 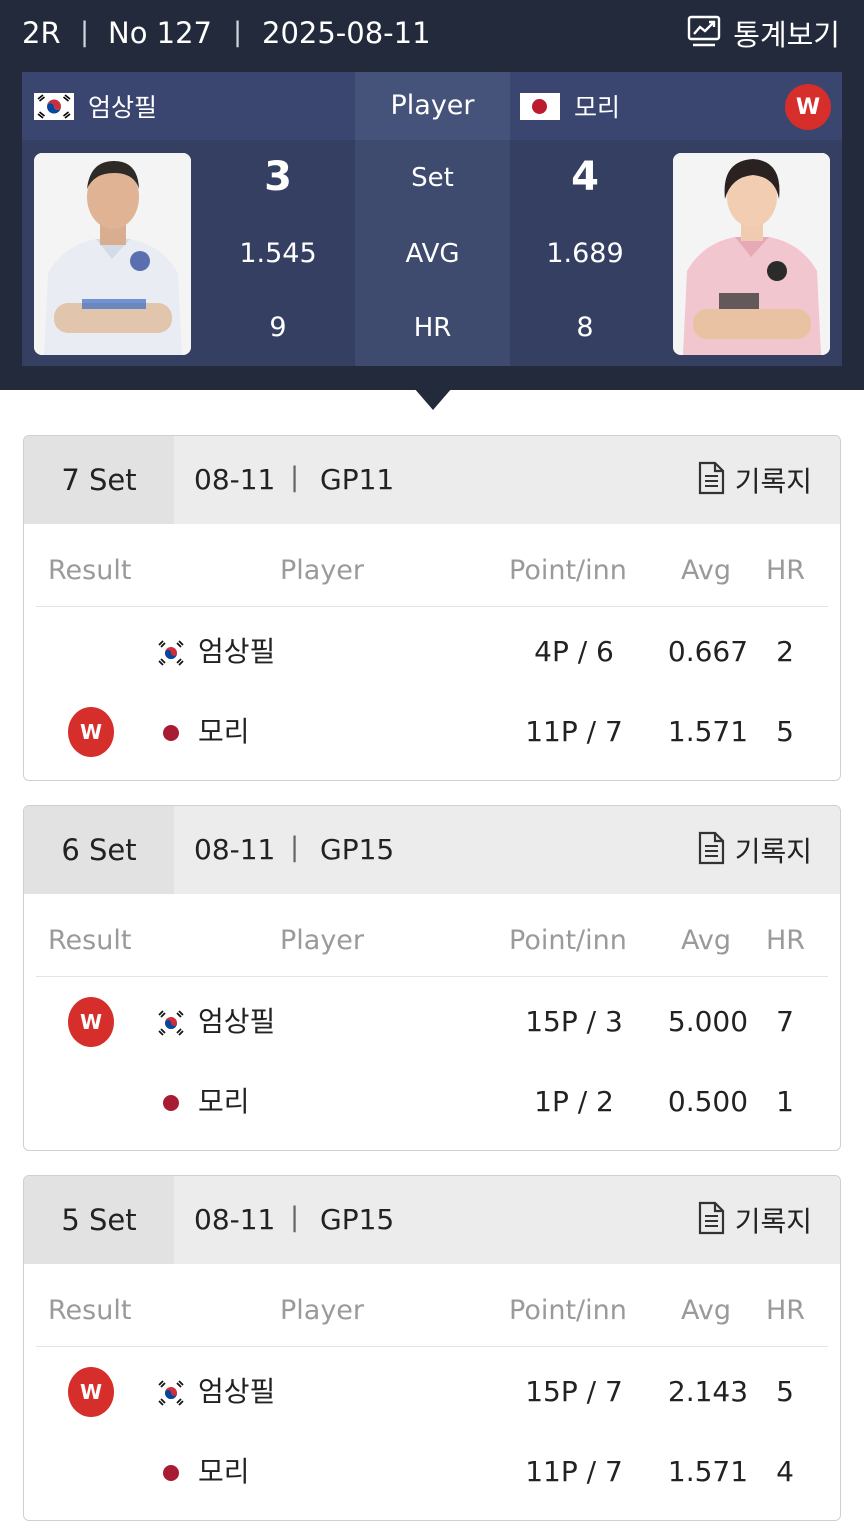 I want to click on player-result-row: W 엄상필 15P / 3 5.000 7, so click(x=432, y=1023).